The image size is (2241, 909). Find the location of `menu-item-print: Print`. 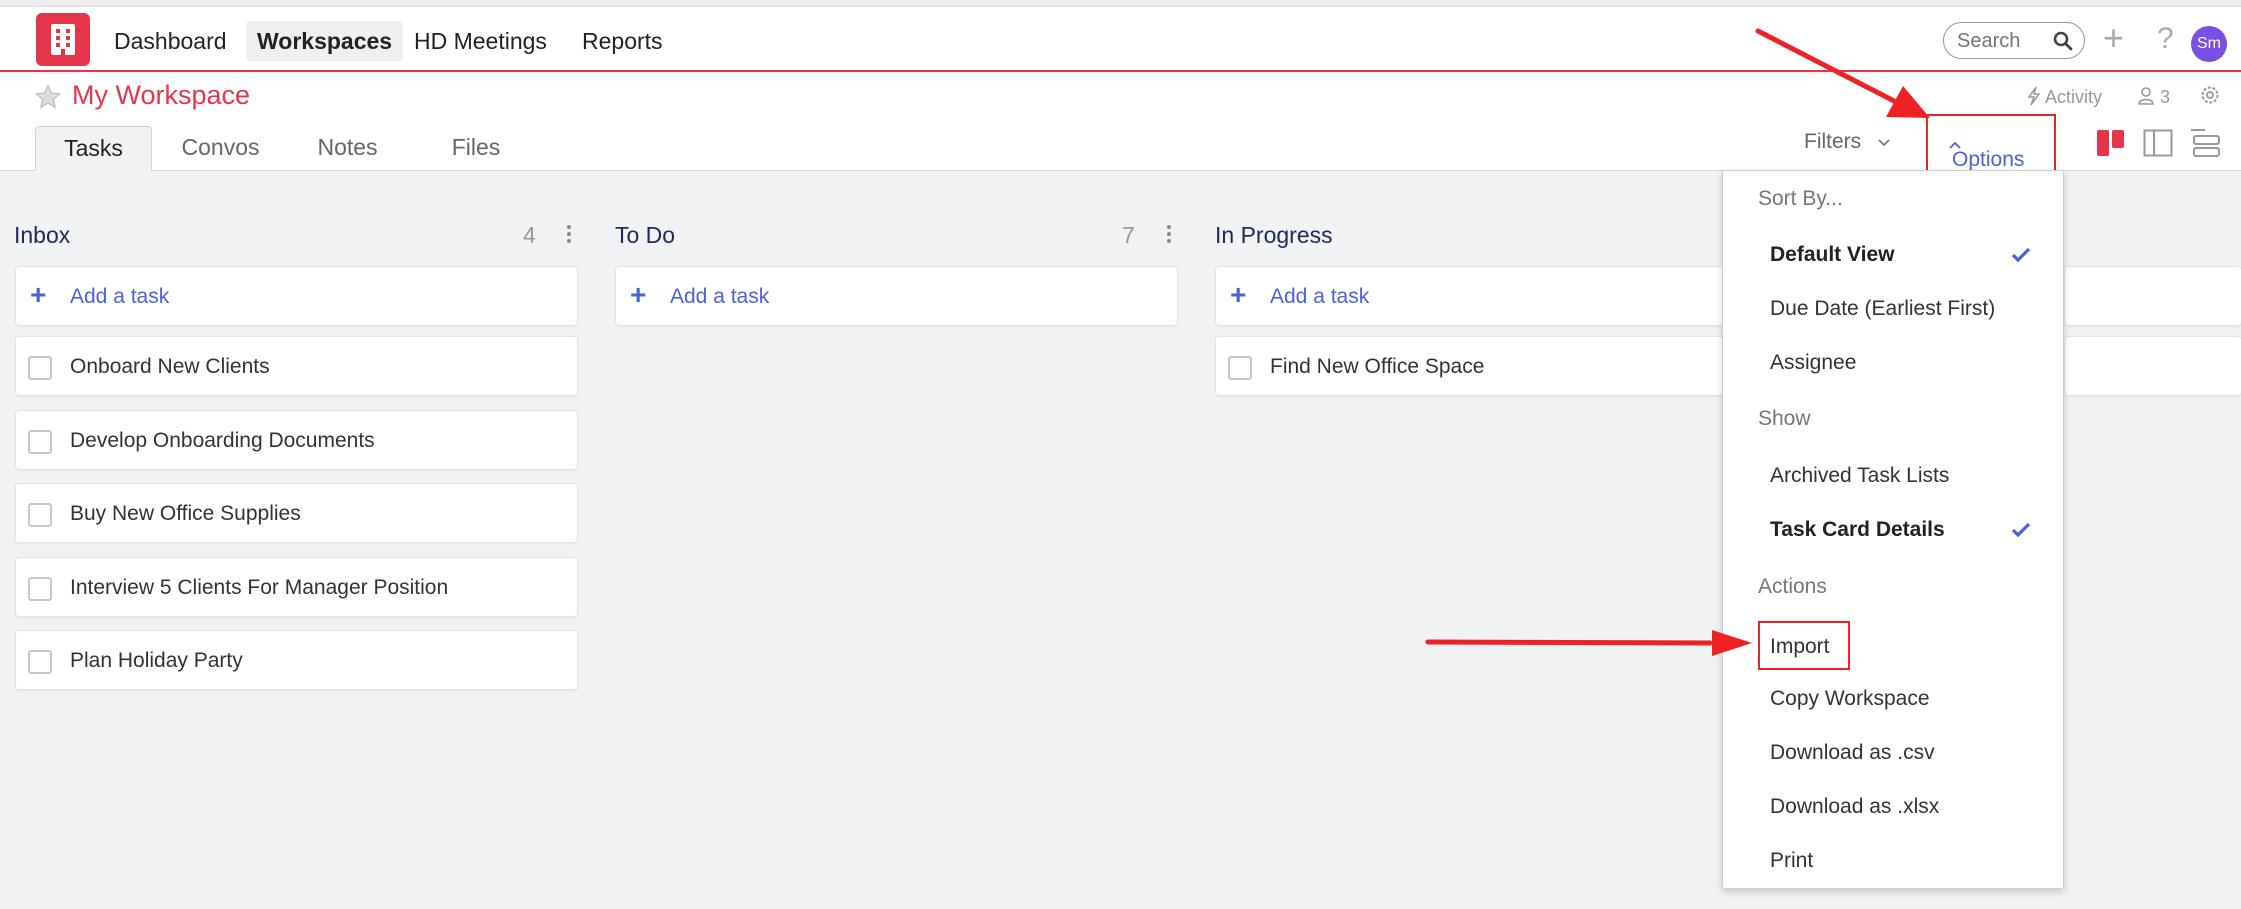

menu-item-print: Print is located at coordinates (1791, 861).